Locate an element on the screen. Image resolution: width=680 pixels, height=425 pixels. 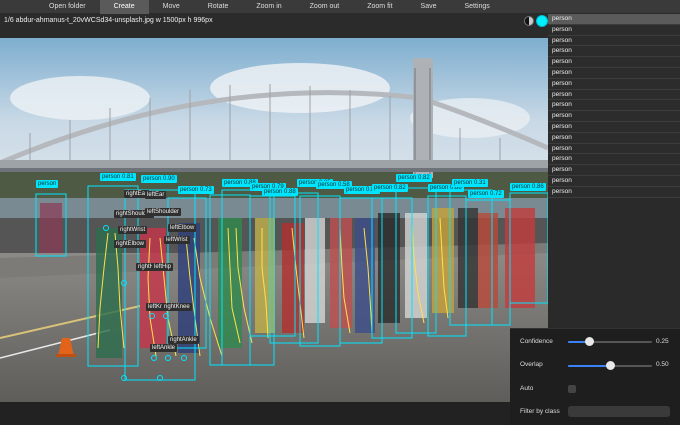
status-bar is located at coordinates (274, 413).